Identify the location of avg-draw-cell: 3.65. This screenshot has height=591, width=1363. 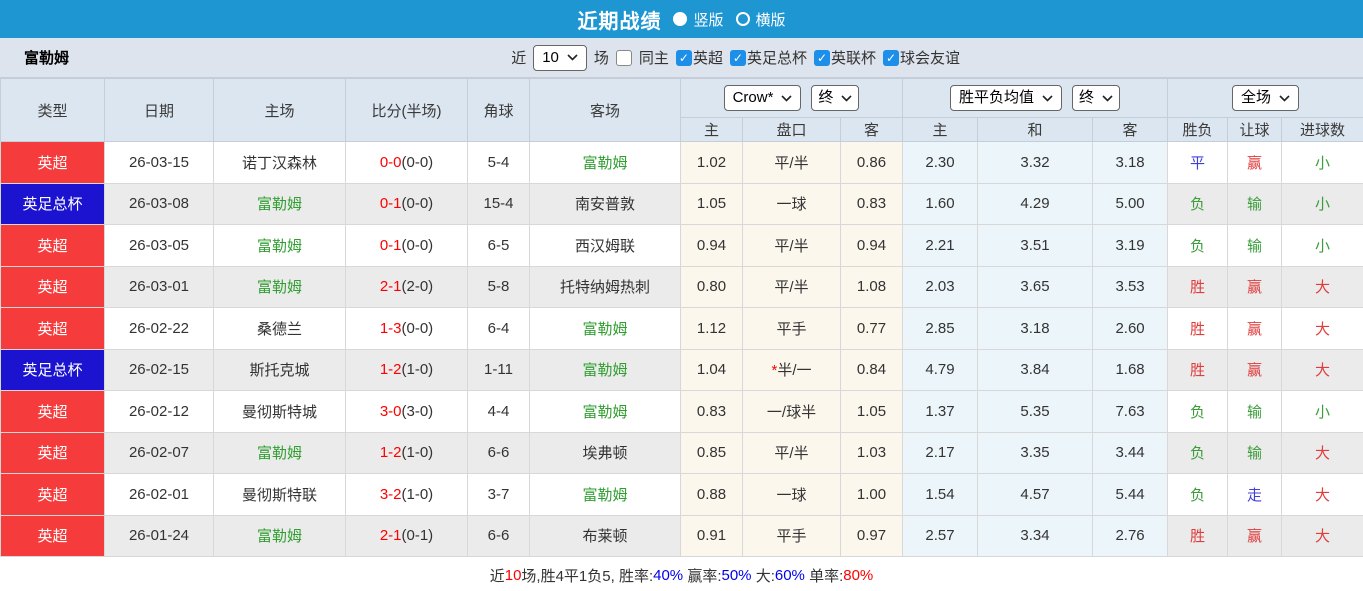
(1035, 286).